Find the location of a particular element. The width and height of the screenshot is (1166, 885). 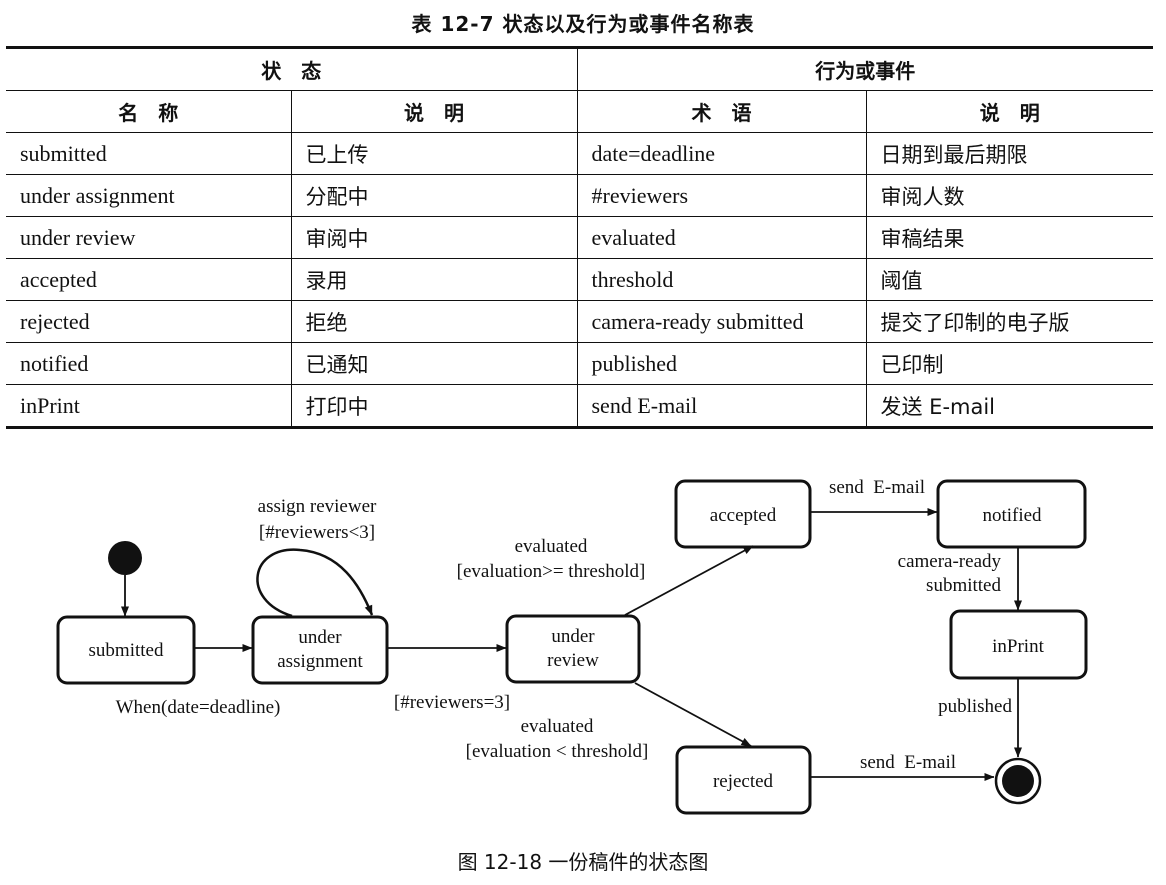

cell-state-name: notified is located at coordinates (149, 363).